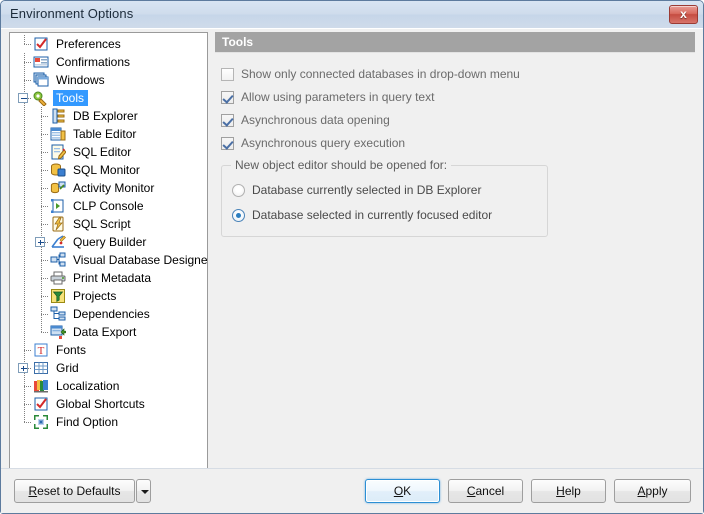 This screenshot has height=514, width=704. I want to click on tree-item-find-option: Find Option, so click(108, 422).